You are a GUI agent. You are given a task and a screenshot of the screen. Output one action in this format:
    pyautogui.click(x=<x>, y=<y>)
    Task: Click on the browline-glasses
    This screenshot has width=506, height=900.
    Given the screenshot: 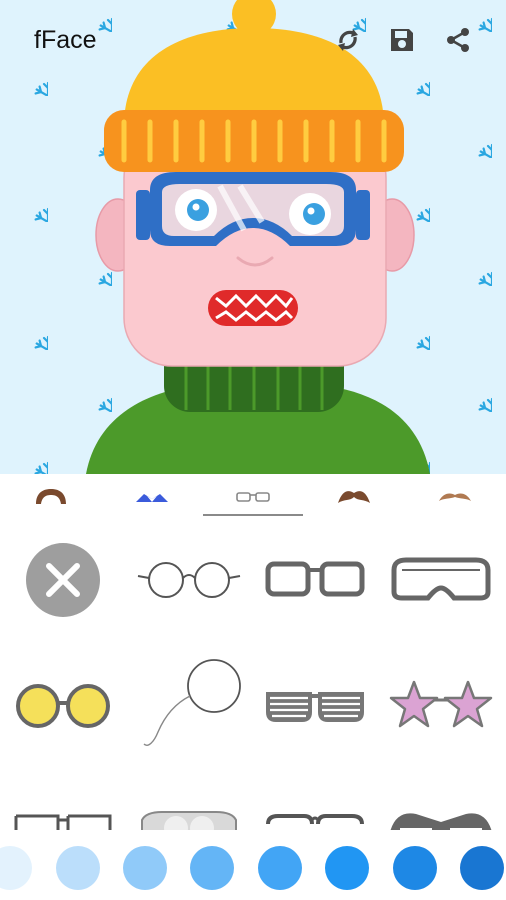 What is the action you would take?
    pyautogui.click(x=63, y=801)
    